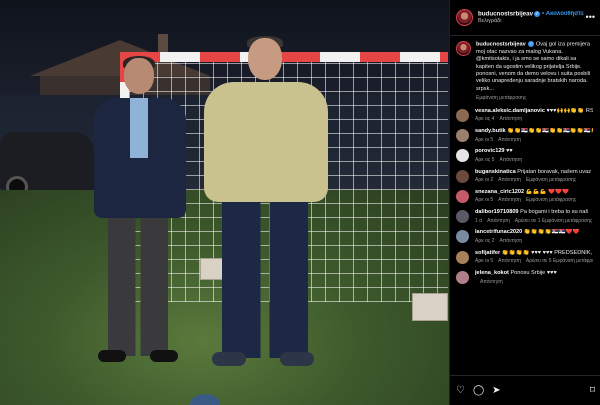 The image size is (600, 405). I want to click on more-horizontal-icon: •••, so click(590, 17).